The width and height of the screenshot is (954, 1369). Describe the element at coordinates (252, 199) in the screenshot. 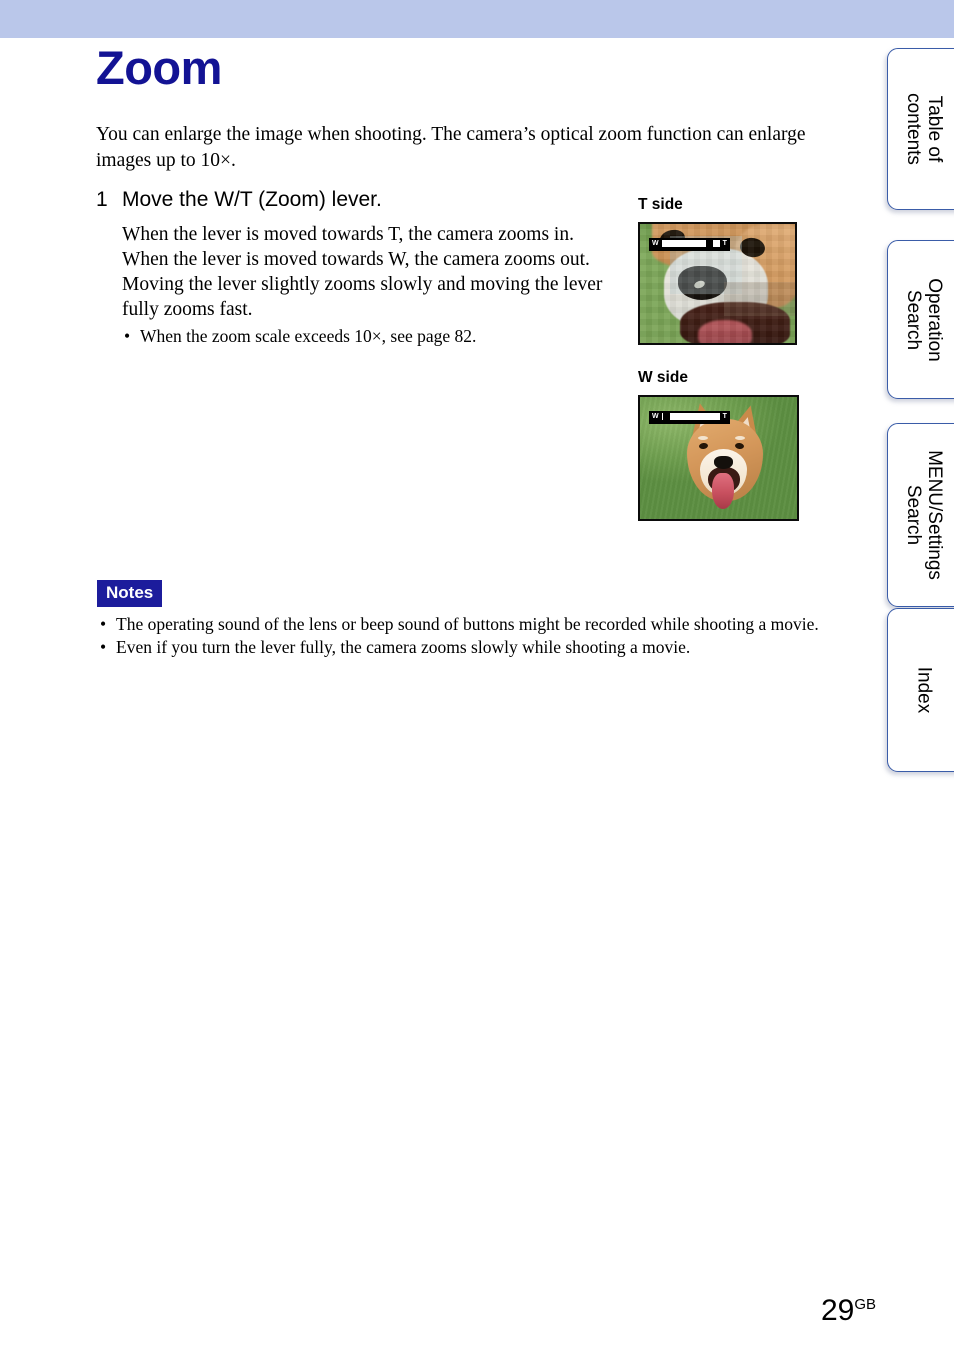

I see `step-heading-text: Move the W/T (Zoom) lever.` at that location.